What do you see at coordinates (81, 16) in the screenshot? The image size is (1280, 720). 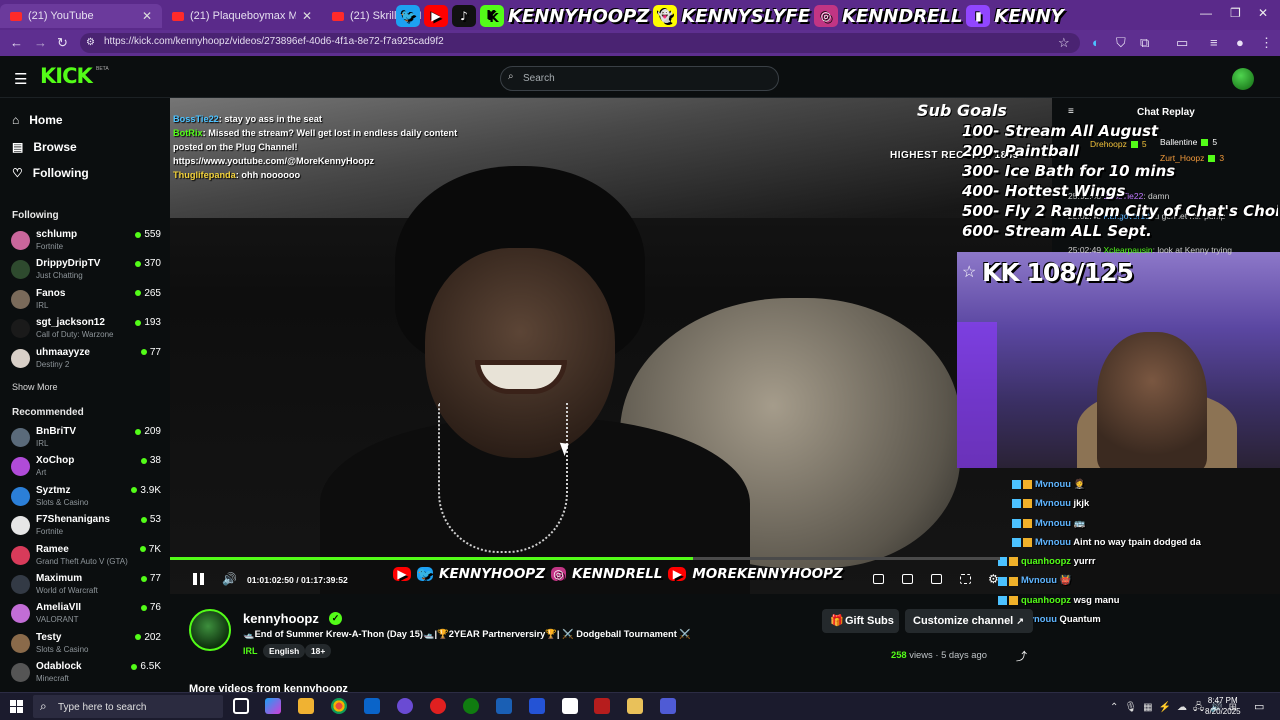 I see `tab-youtube: (21) YouTube ✕` at bounding box center [81, 16].